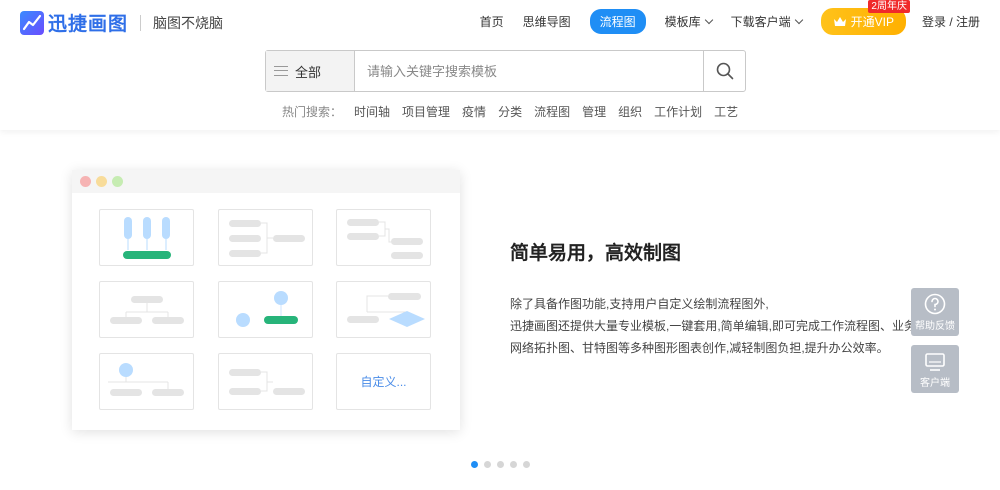 The height and width of the screenshot is (490, 1000). What do you see at coordinates (474, 111) in the screenshot?
I see `hot-search-item: 疫情` at bounding box center [474, 111].